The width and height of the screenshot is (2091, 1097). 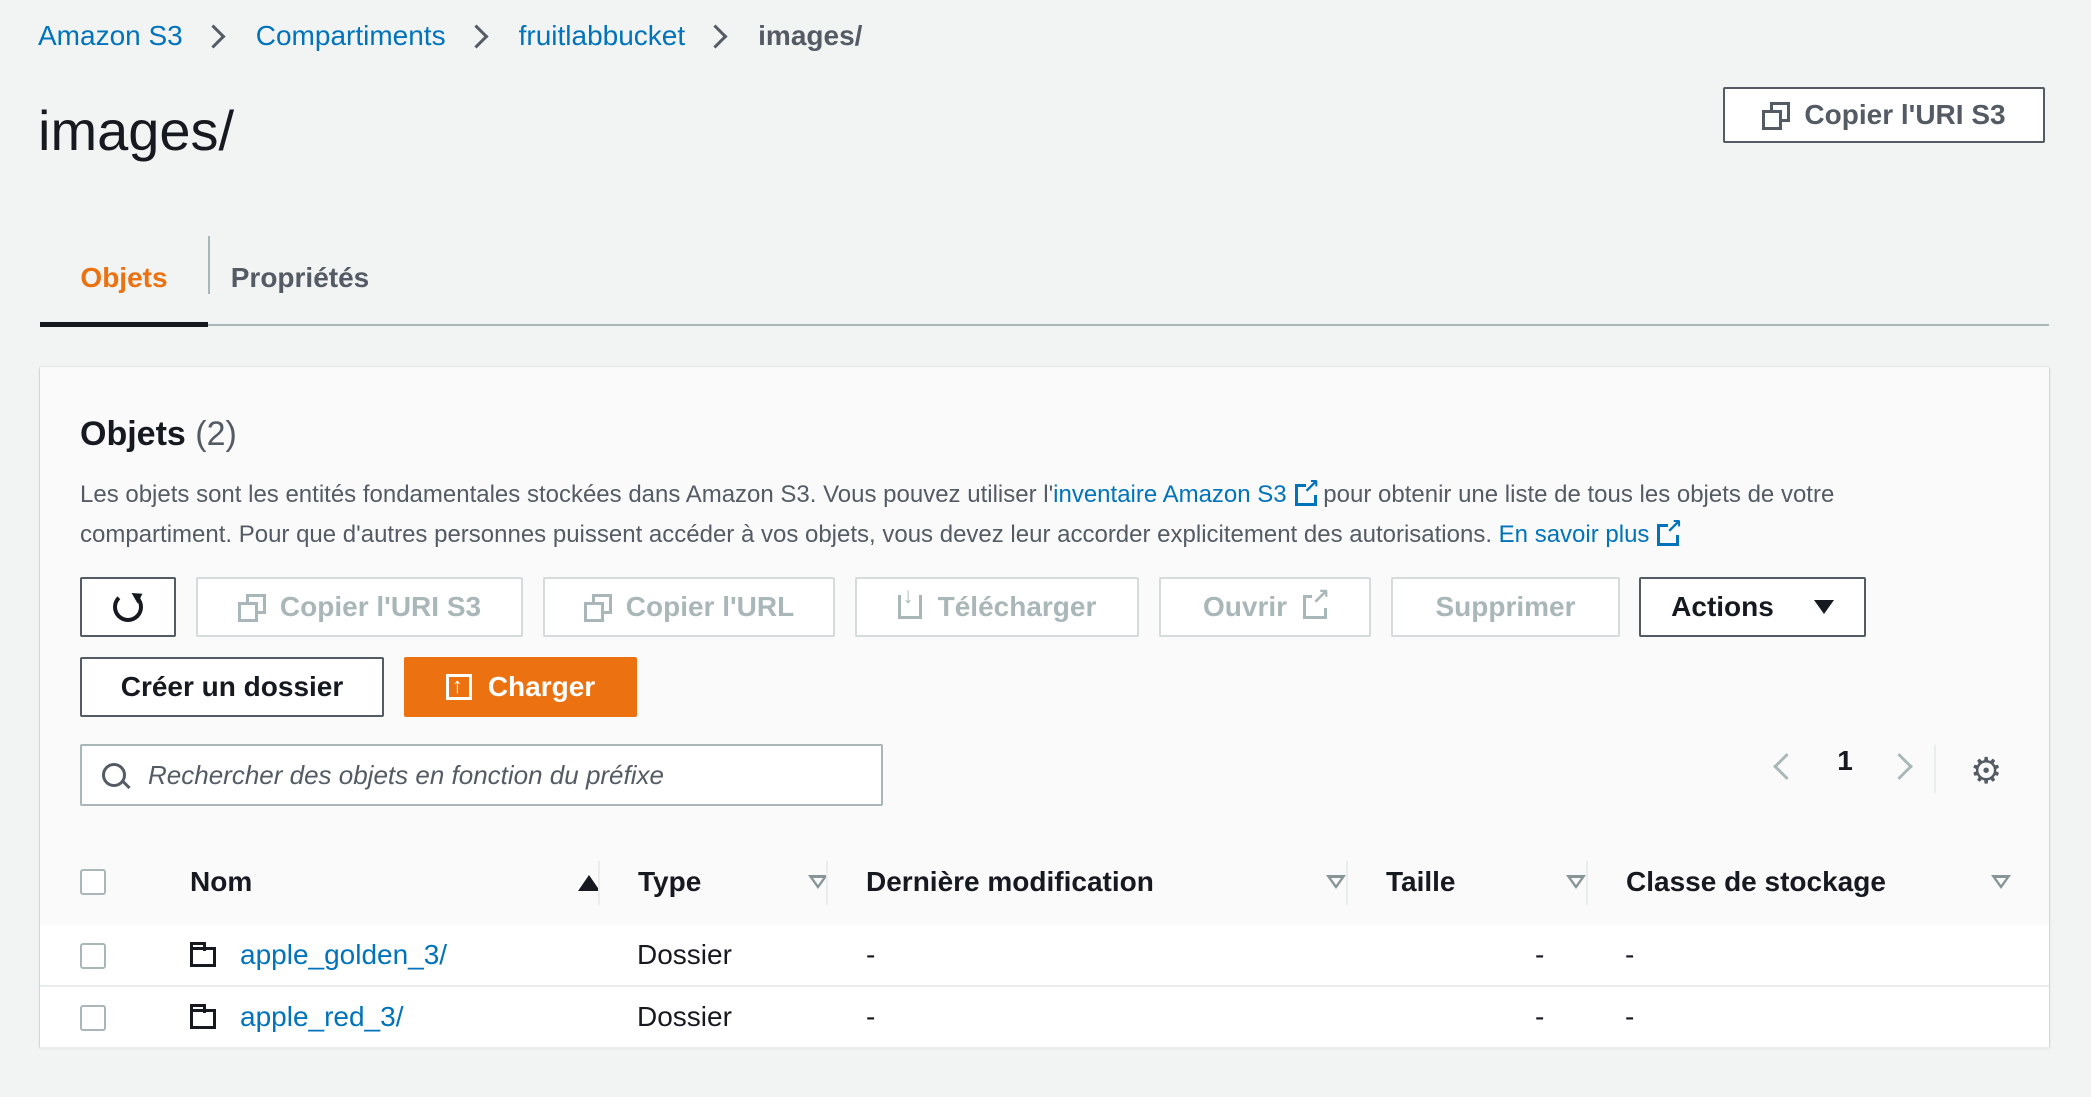 What do you see at coordinates (321, 1017) in the screenshot?
I see `object-link: apple_red_3/` at bounding box center [321, 1017].